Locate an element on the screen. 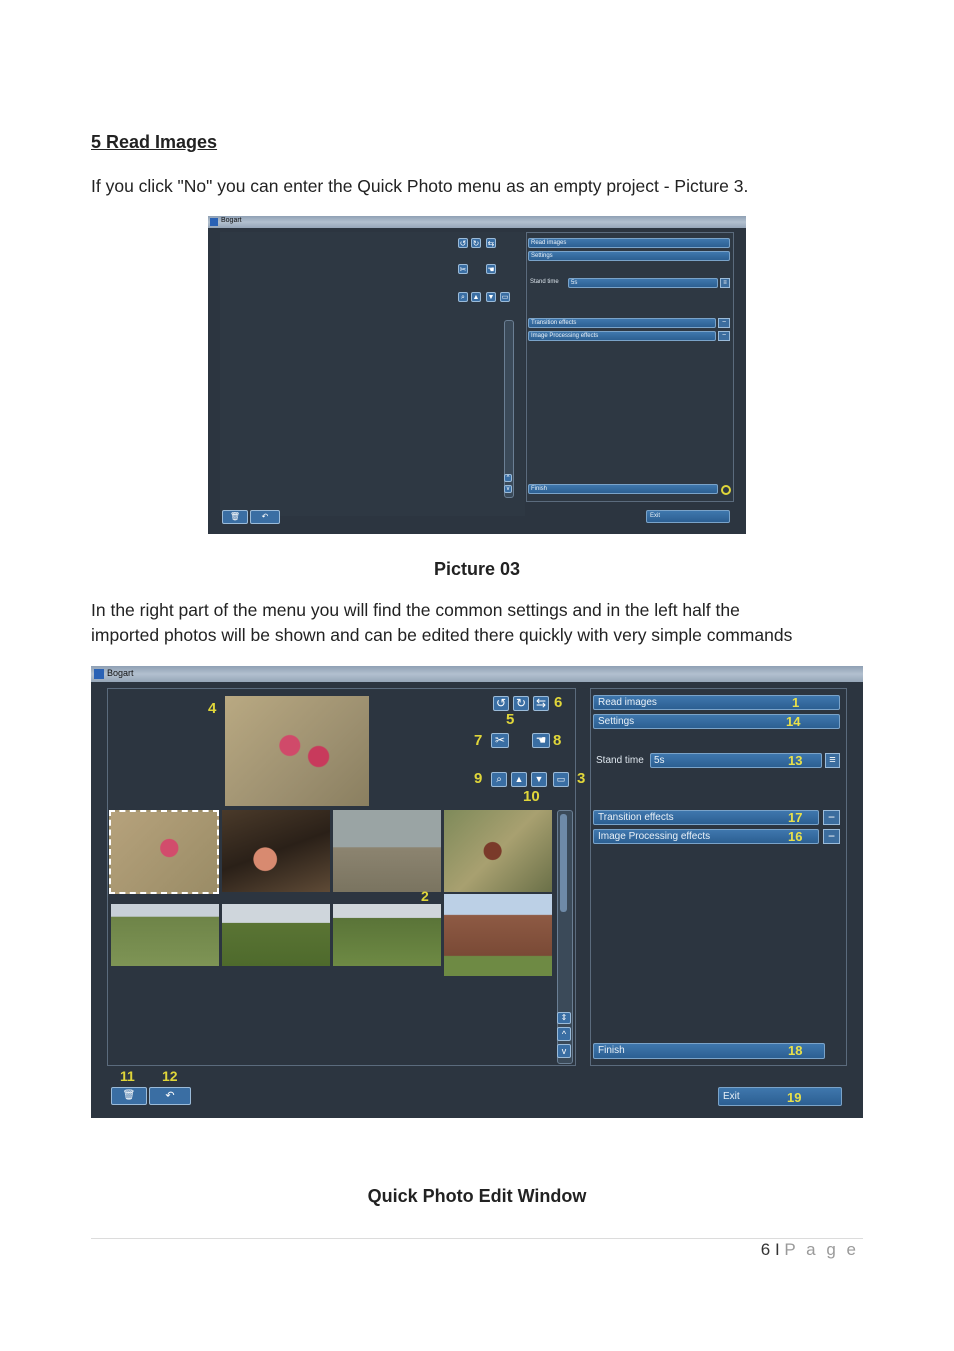 The height and width of the screenshot is (1351, 954). stand-time-field: 5s 13 is located at coordinates (736, 760).